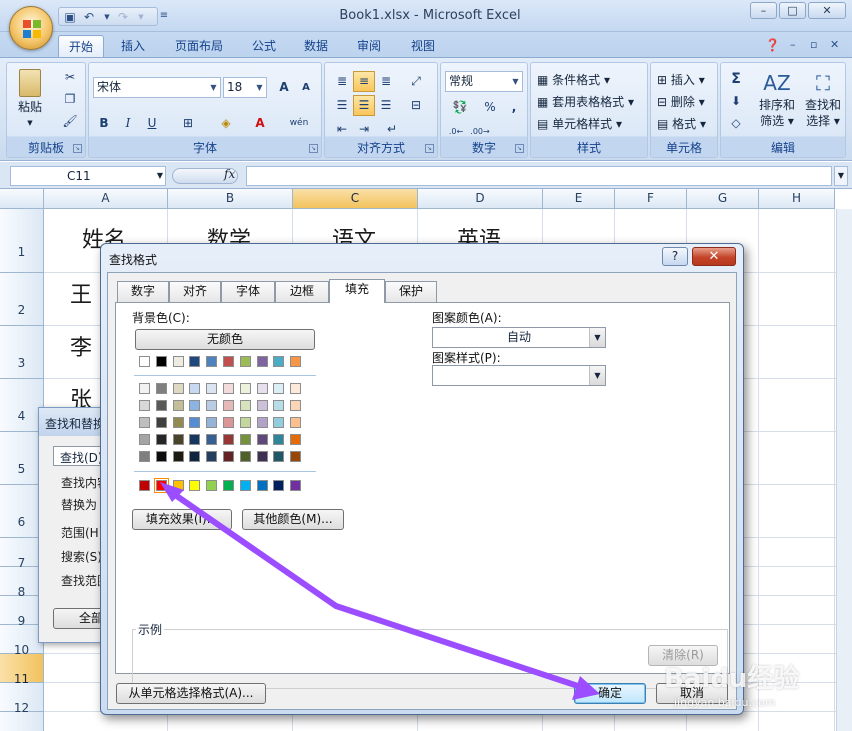 This screenshot has width=852, height=731. I want to click on font-color-icon: A, so click(260, 123).